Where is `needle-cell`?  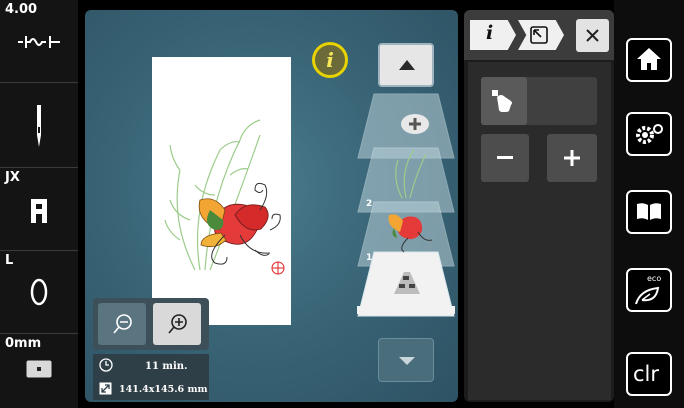
needle-cell is located at coordinates (39, 125).